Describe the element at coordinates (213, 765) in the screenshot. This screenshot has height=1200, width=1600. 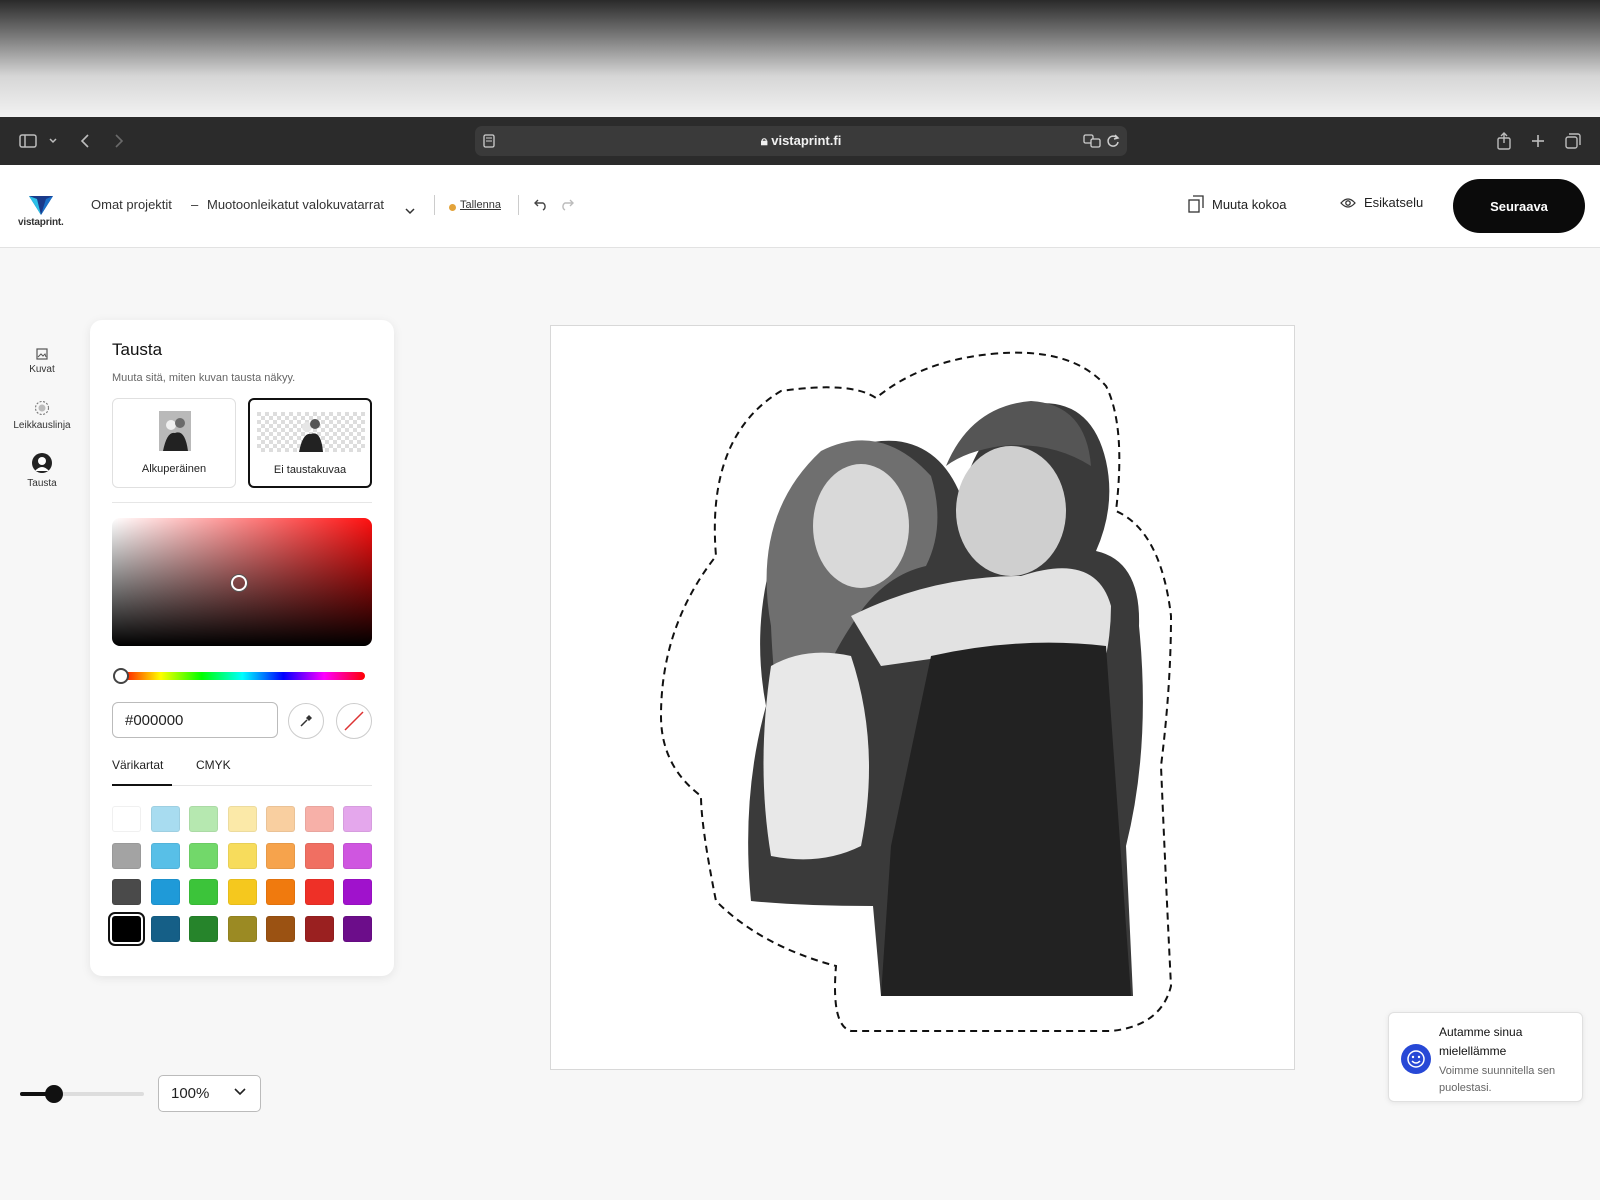
I see `tab-cmyk: CMYK` at that location.